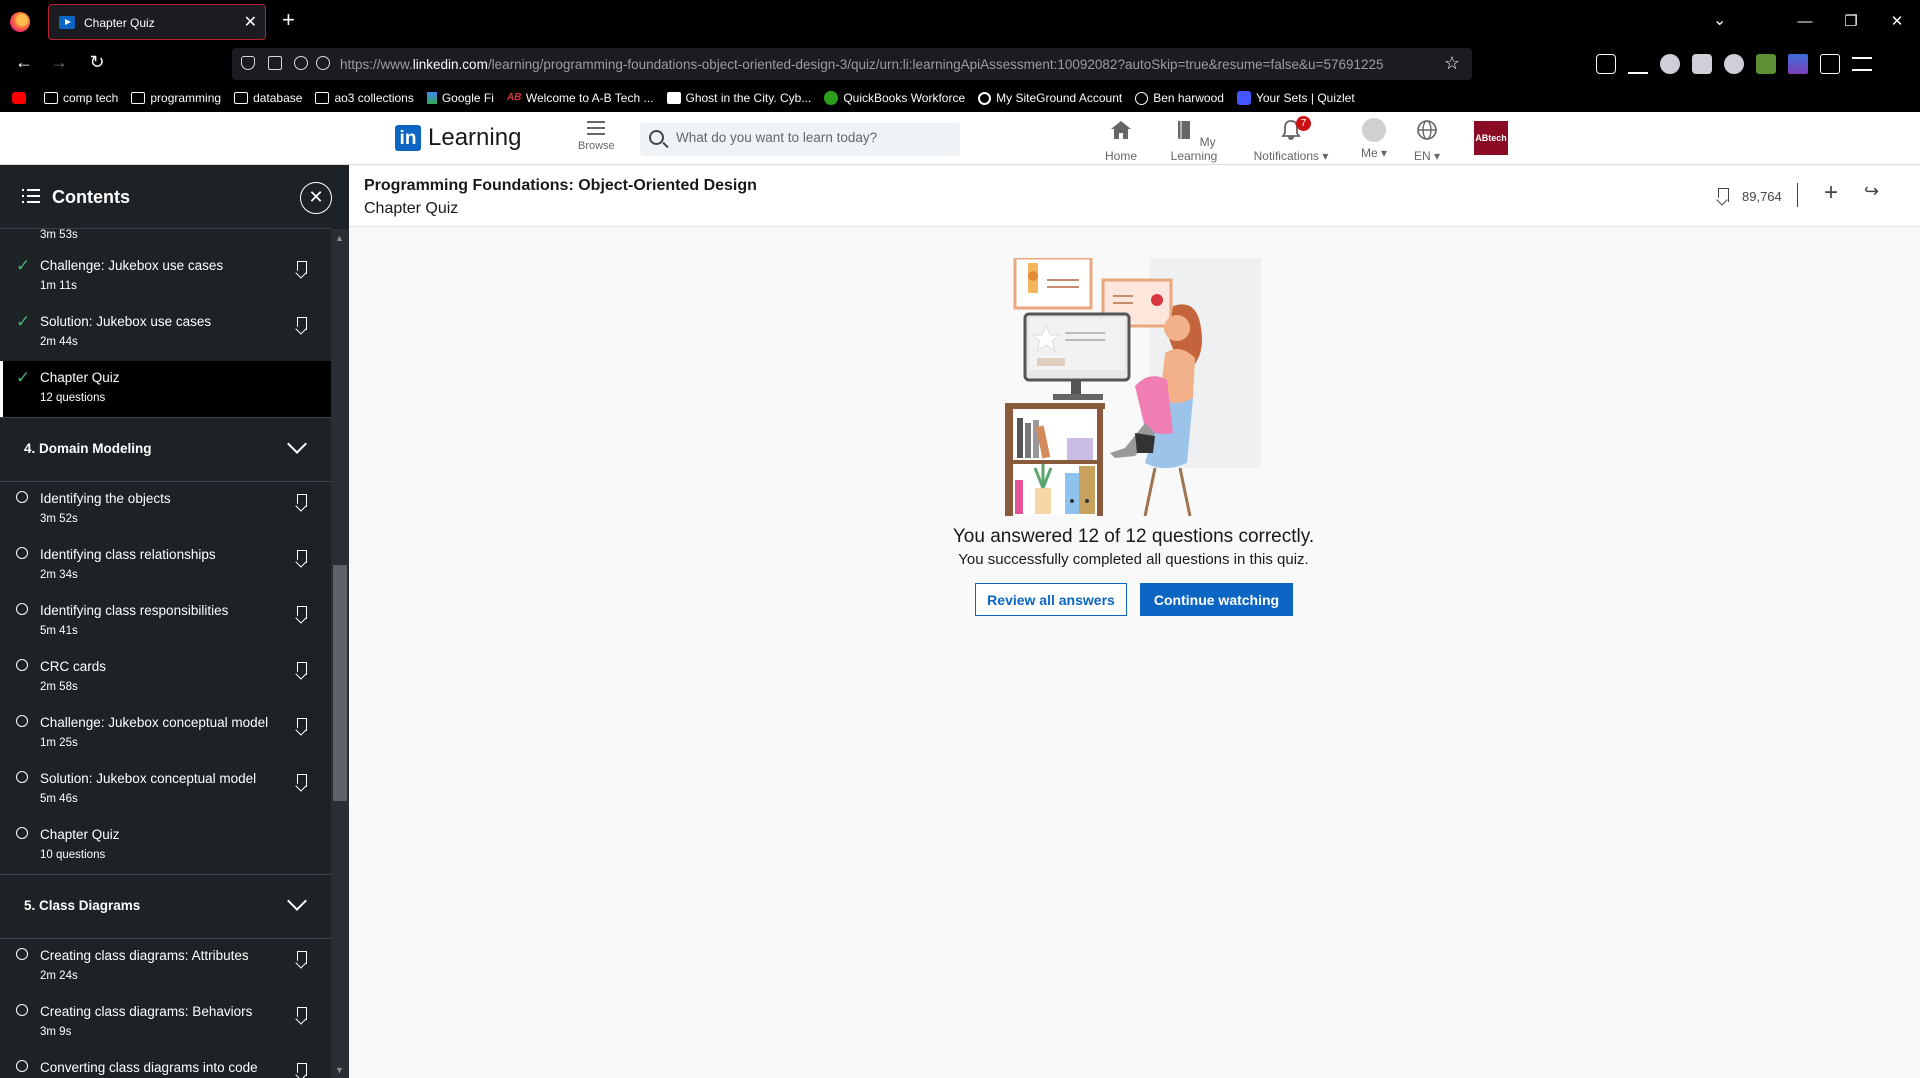 The height and width of the screenshot is (1078, 1920). I want to click on list-item: ✓ Solution: Jukebox use cases 2m 44s, so click(165, 333).